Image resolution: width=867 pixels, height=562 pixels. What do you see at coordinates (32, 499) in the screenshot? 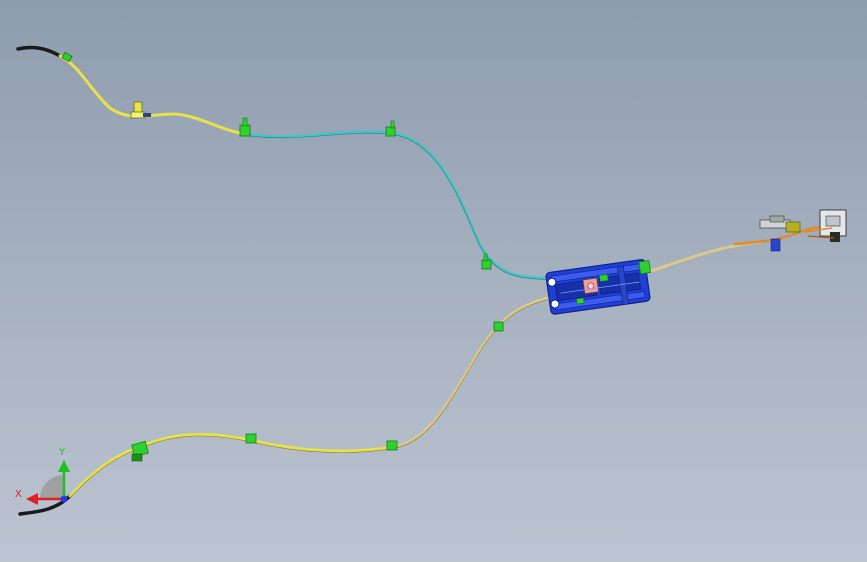
I see `x-axis-arrow` at bounding box center [32, 499].